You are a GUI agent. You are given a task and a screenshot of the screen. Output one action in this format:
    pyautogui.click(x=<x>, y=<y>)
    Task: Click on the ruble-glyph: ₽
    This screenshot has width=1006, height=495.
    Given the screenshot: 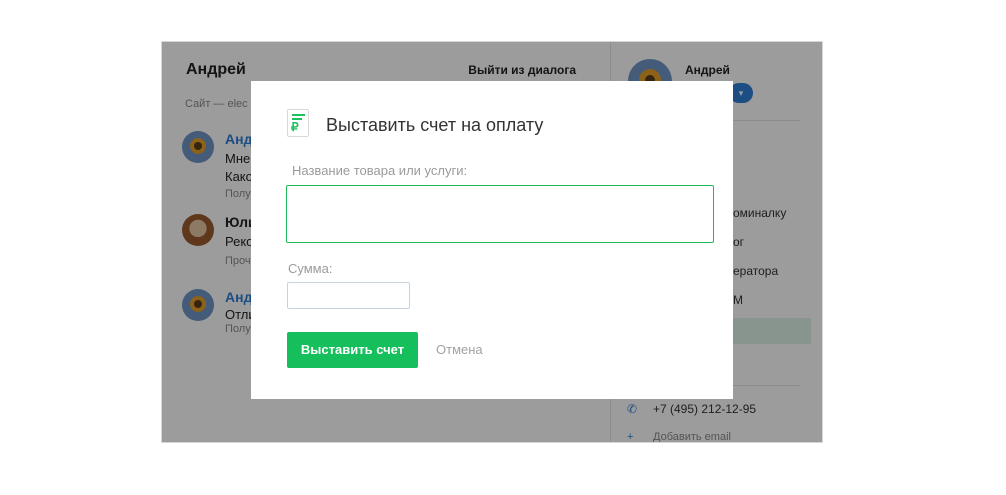 What is the action you would take?
    pyautogui.click(x=295, y=127)
    